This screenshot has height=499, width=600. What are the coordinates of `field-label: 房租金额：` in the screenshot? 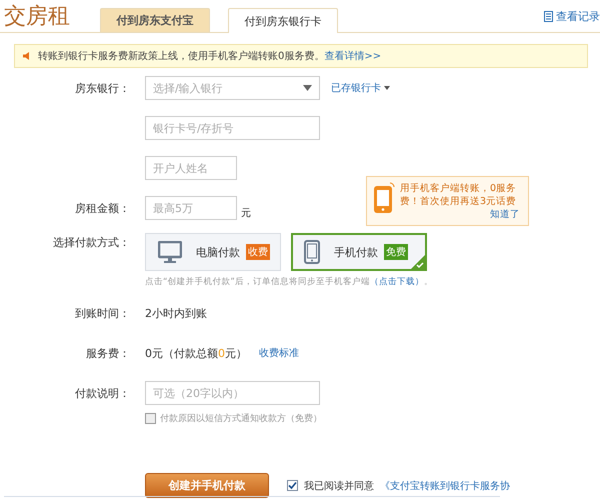 It's located at (102, 208).